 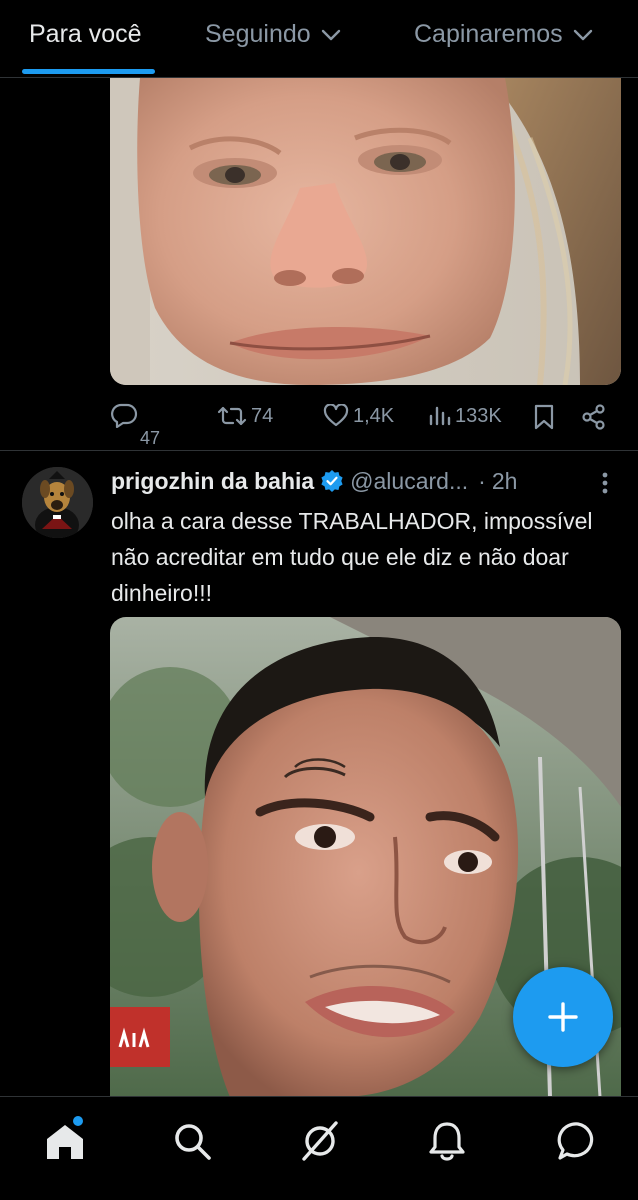 What do you see at coordinates (150, 438) in the screenshot?
I see `reply-count: 47` at bounding box center [150, 438].